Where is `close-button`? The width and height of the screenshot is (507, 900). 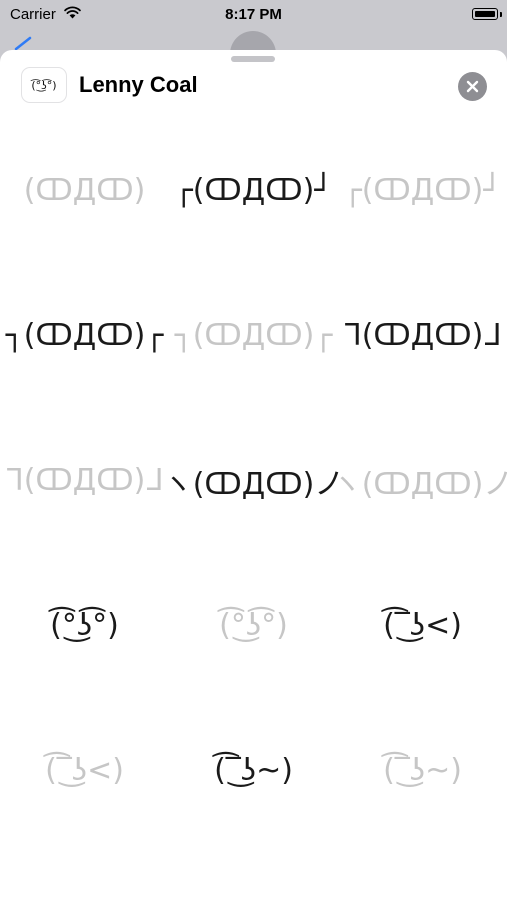
close-button is located at coordinates (472, 86).